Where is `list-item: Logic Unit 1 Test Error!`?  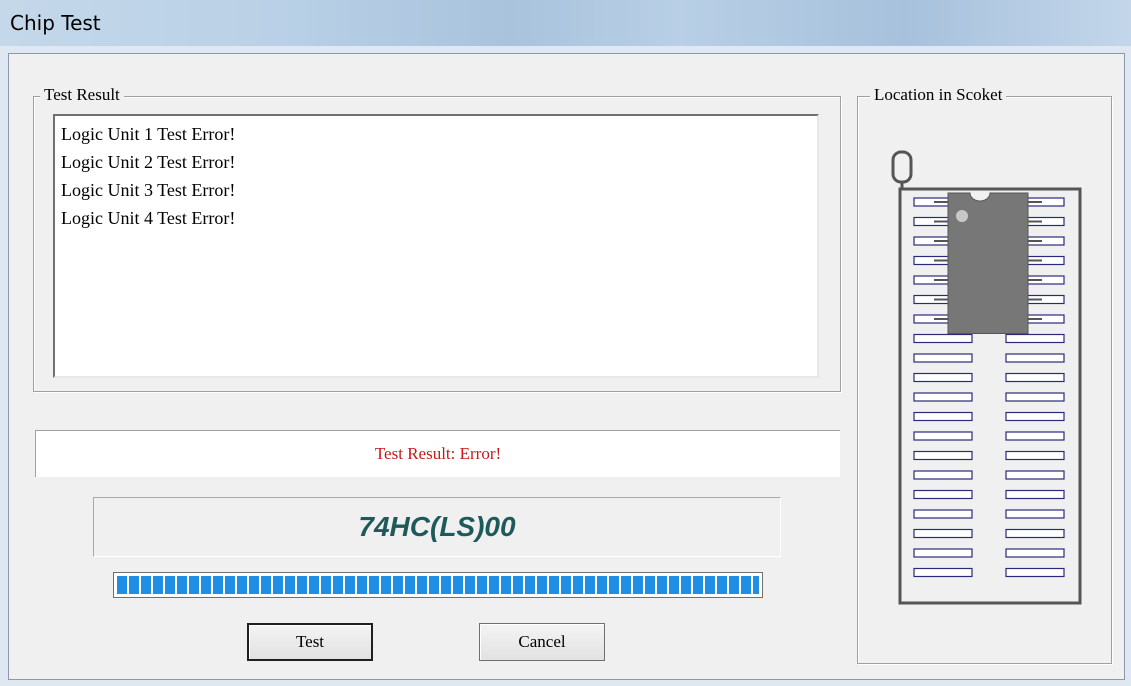 list-item: Logic Unit 1 Test Error! is located at coordinates (436, 134).